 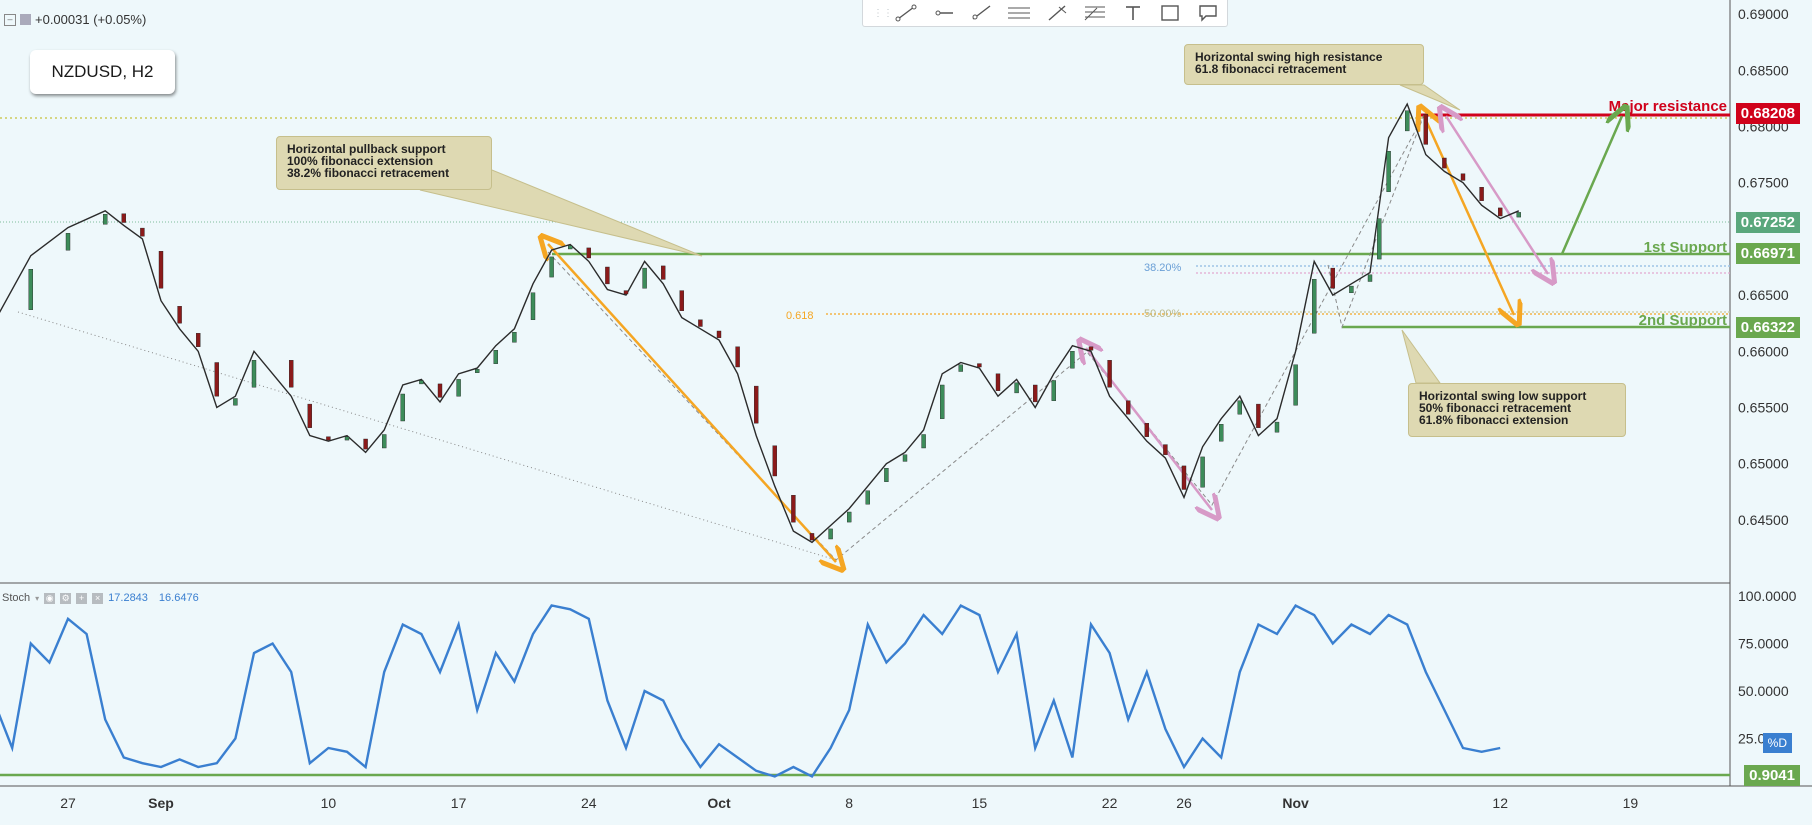 I want to click on first-support-price-tag: 0.66971, so click(x=1767, y=253).